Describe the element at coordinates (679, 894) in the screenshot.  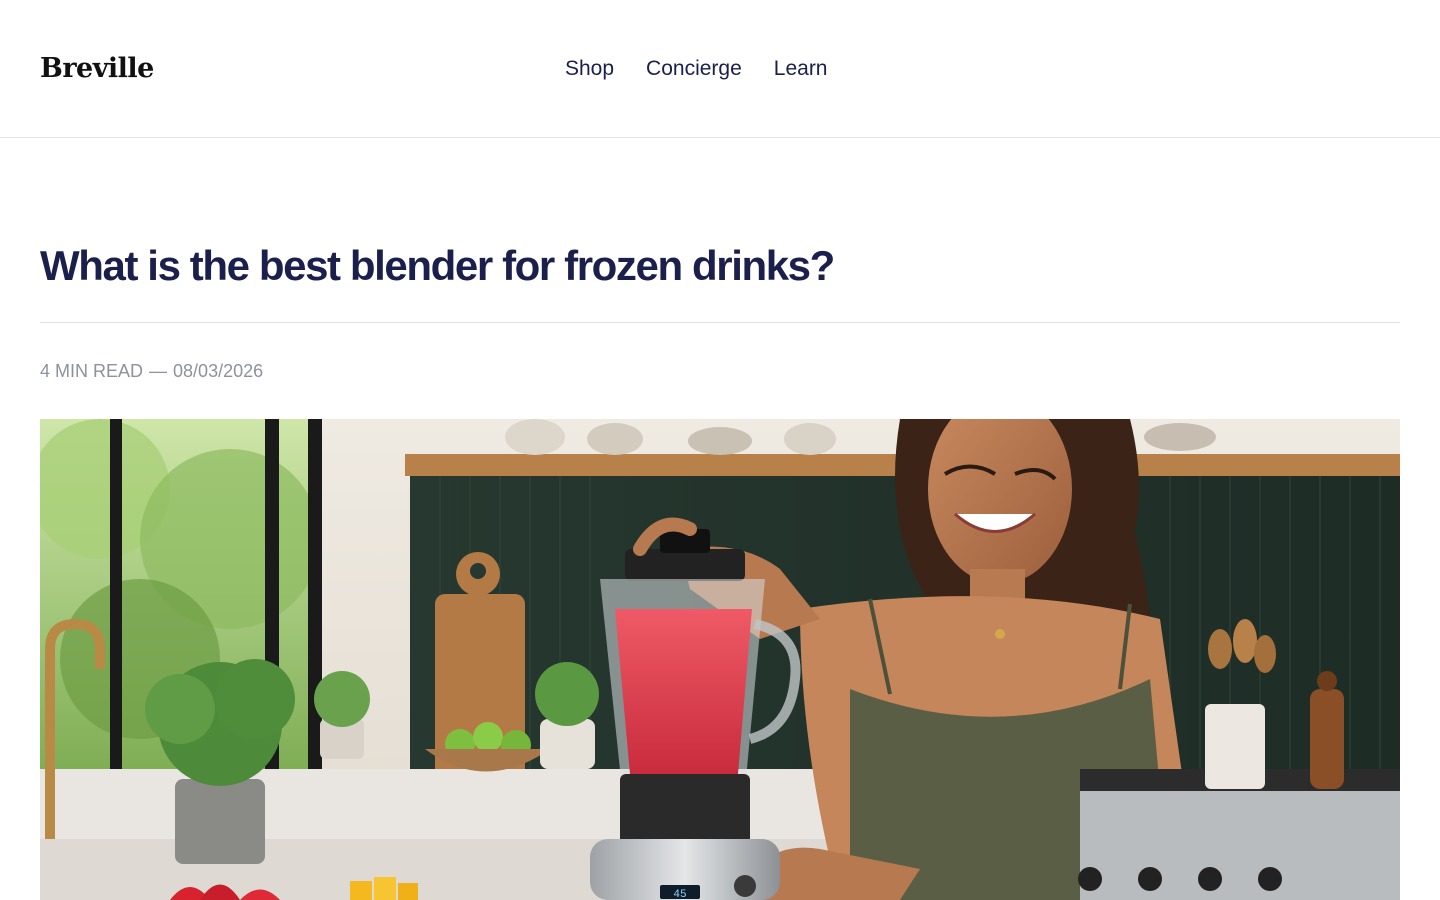
I see `blender-display: 45` at that location.